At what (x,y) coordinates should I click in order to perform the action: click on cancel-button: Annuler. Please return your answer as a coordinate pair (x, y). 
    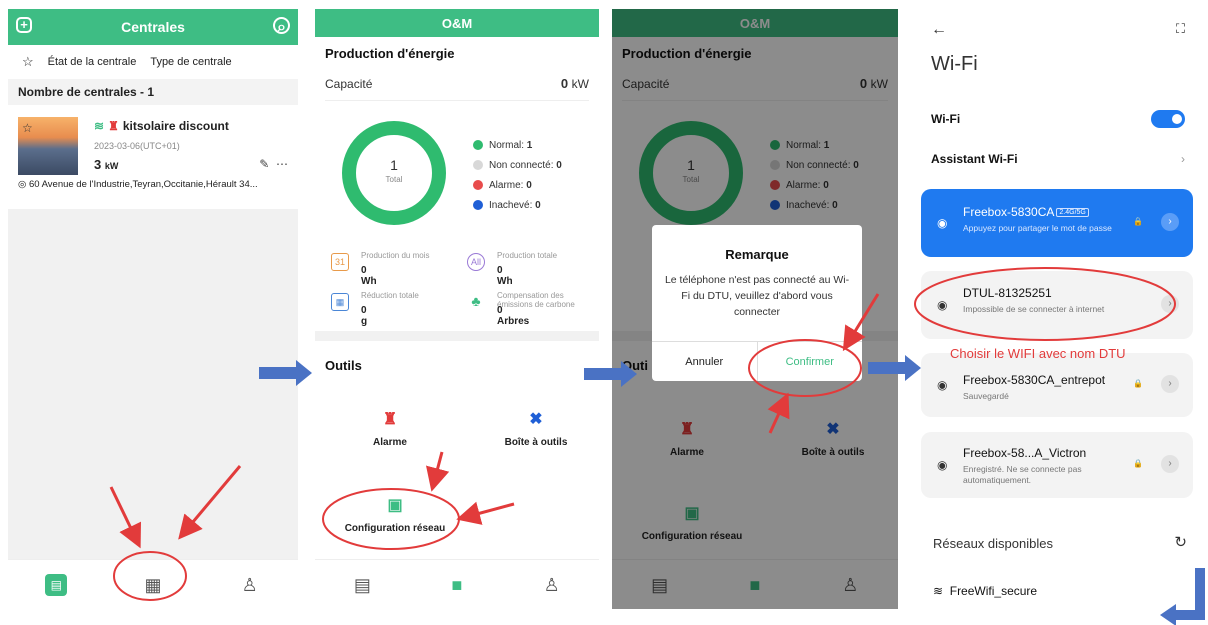
    Looking at the image, I should click on (704, 361).